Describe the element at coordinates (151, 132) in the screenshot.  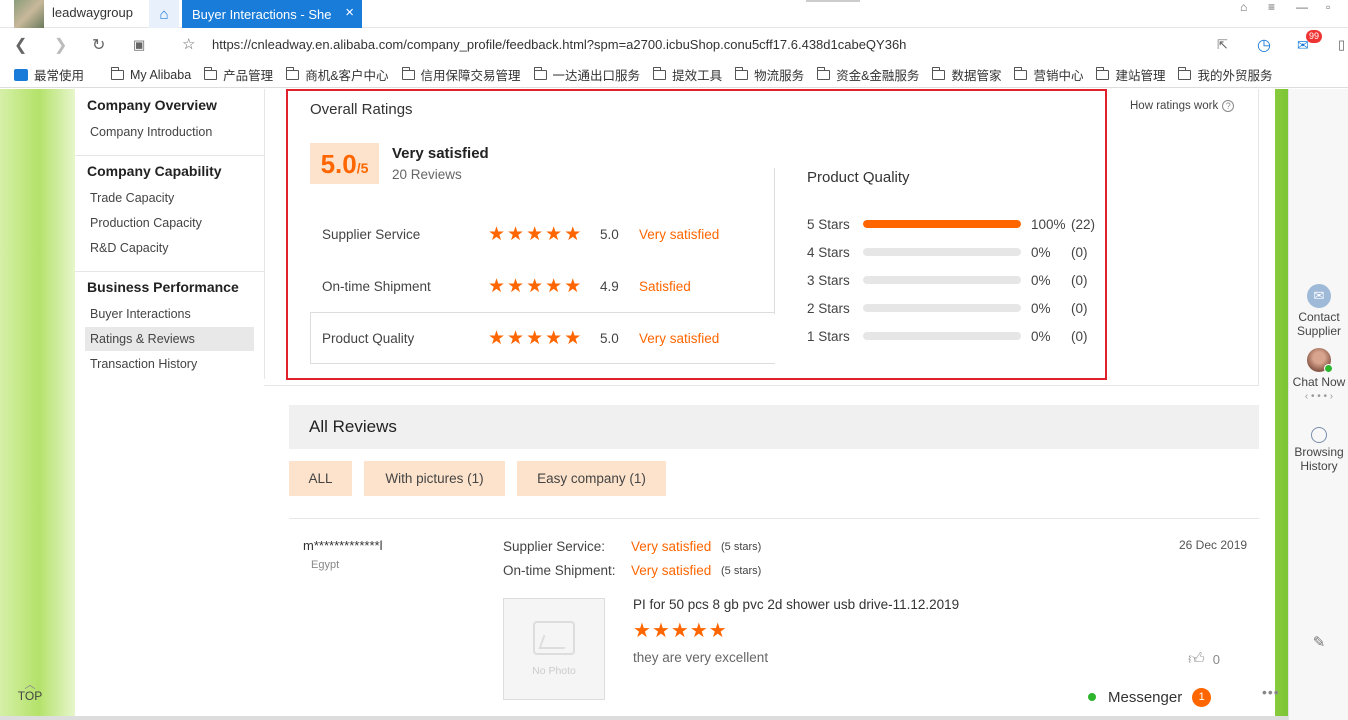
I see `sidebar-item-company-introduction: Company Introduction` at that location.